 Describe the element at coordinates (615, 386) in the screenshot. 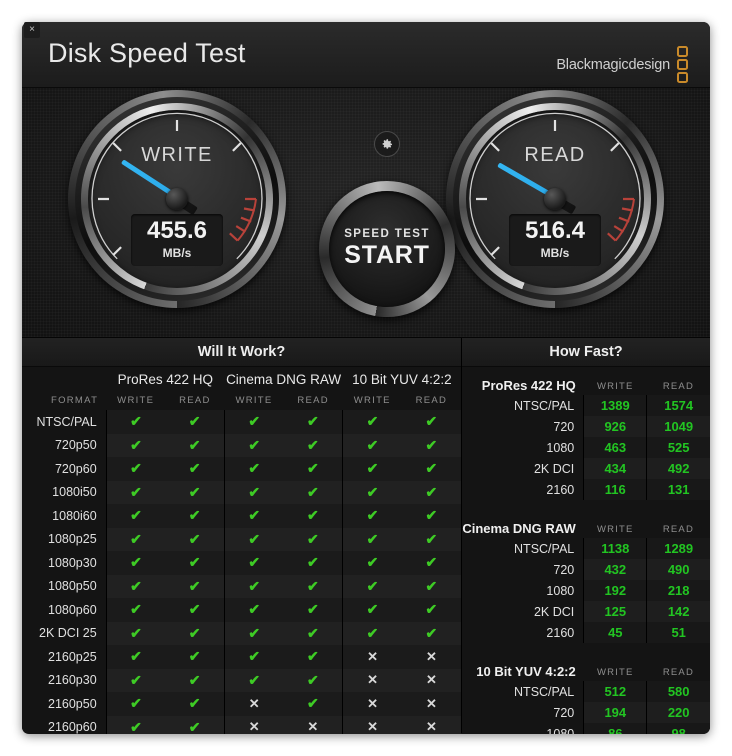

I see `section-write-header: WRITE` at that location.